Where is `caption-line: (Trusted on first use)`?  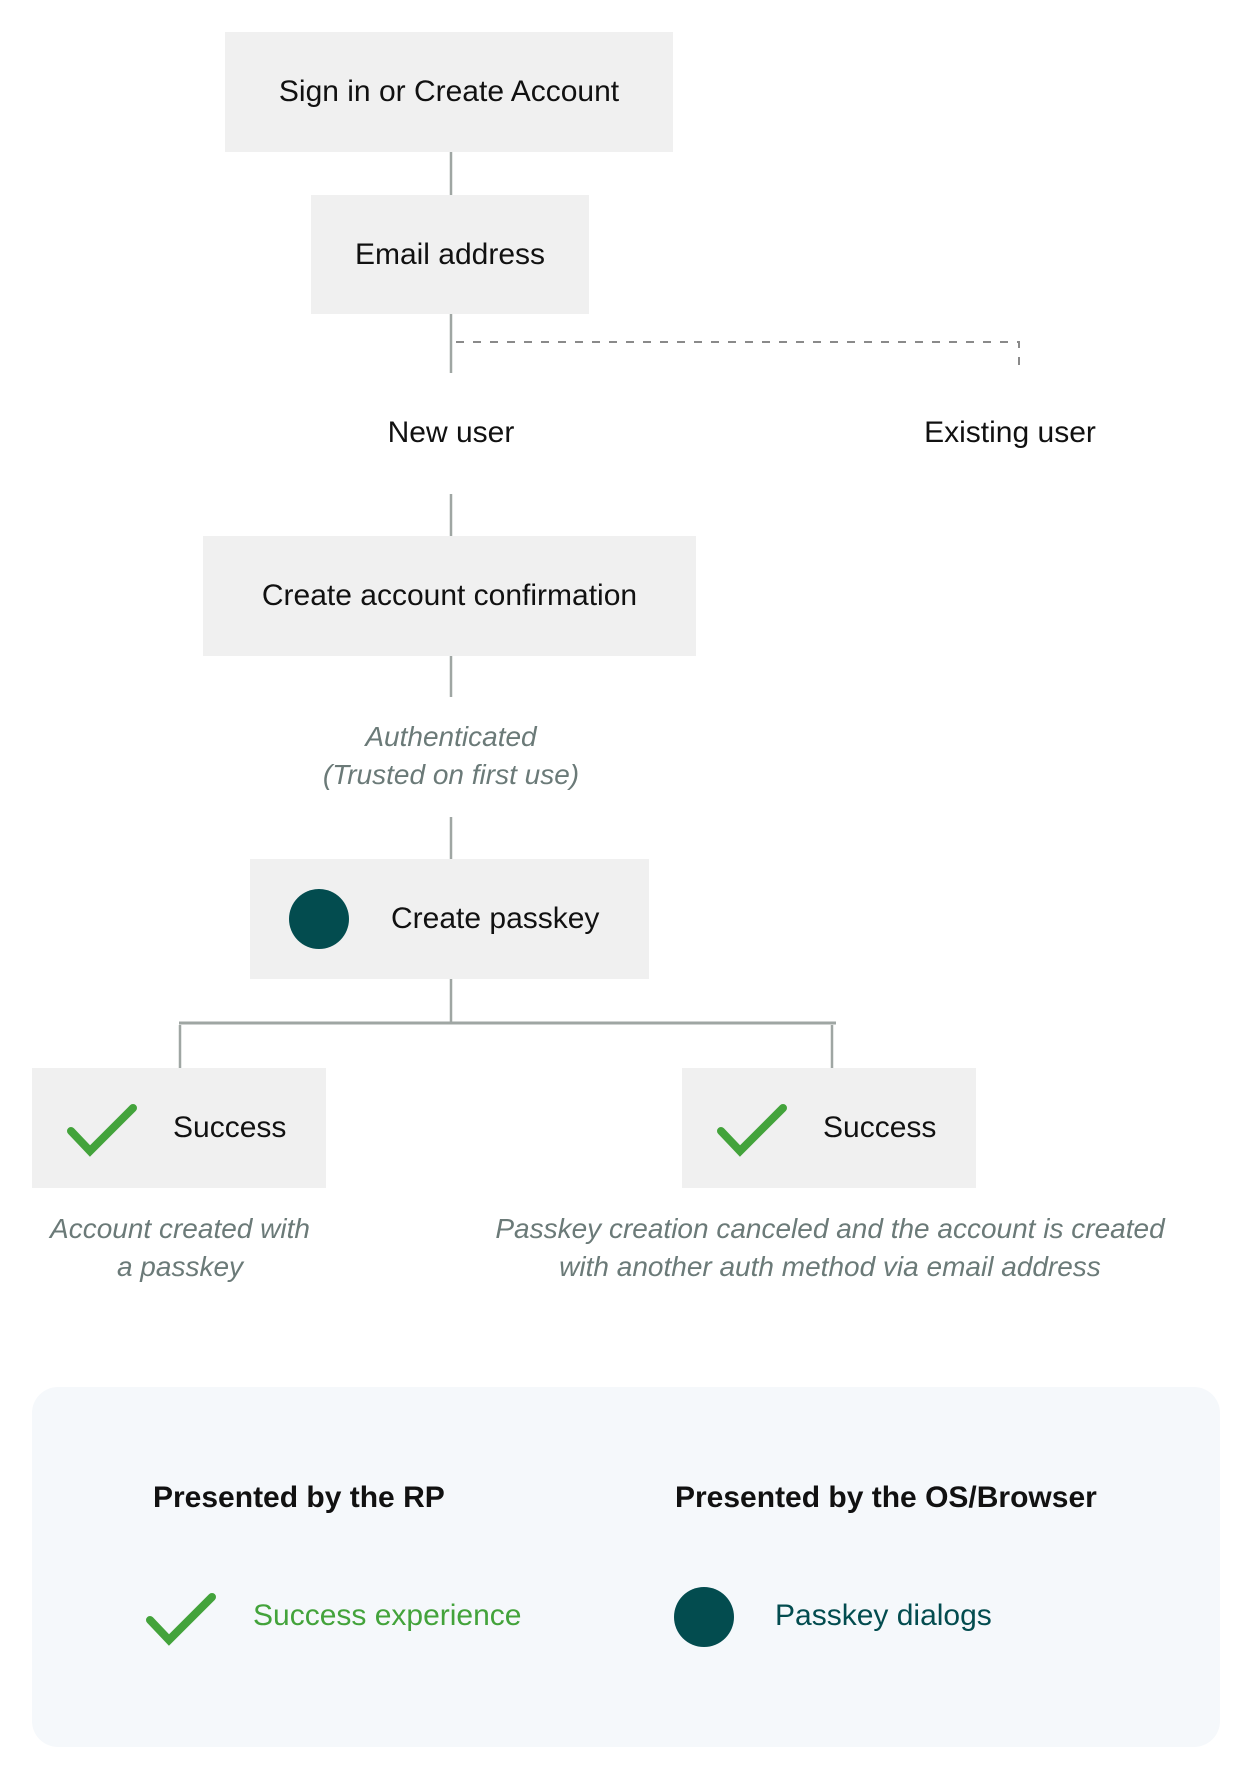 caption-line: (Trusted on first use) is located at coordinates (451, 774).